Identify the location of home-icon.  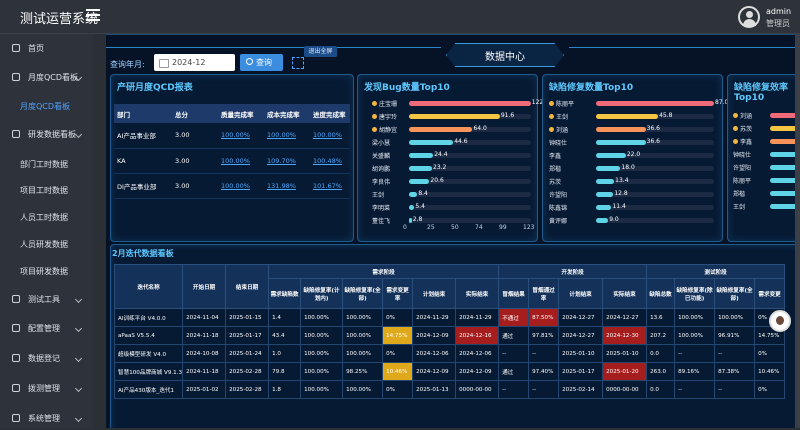
(16, 48).